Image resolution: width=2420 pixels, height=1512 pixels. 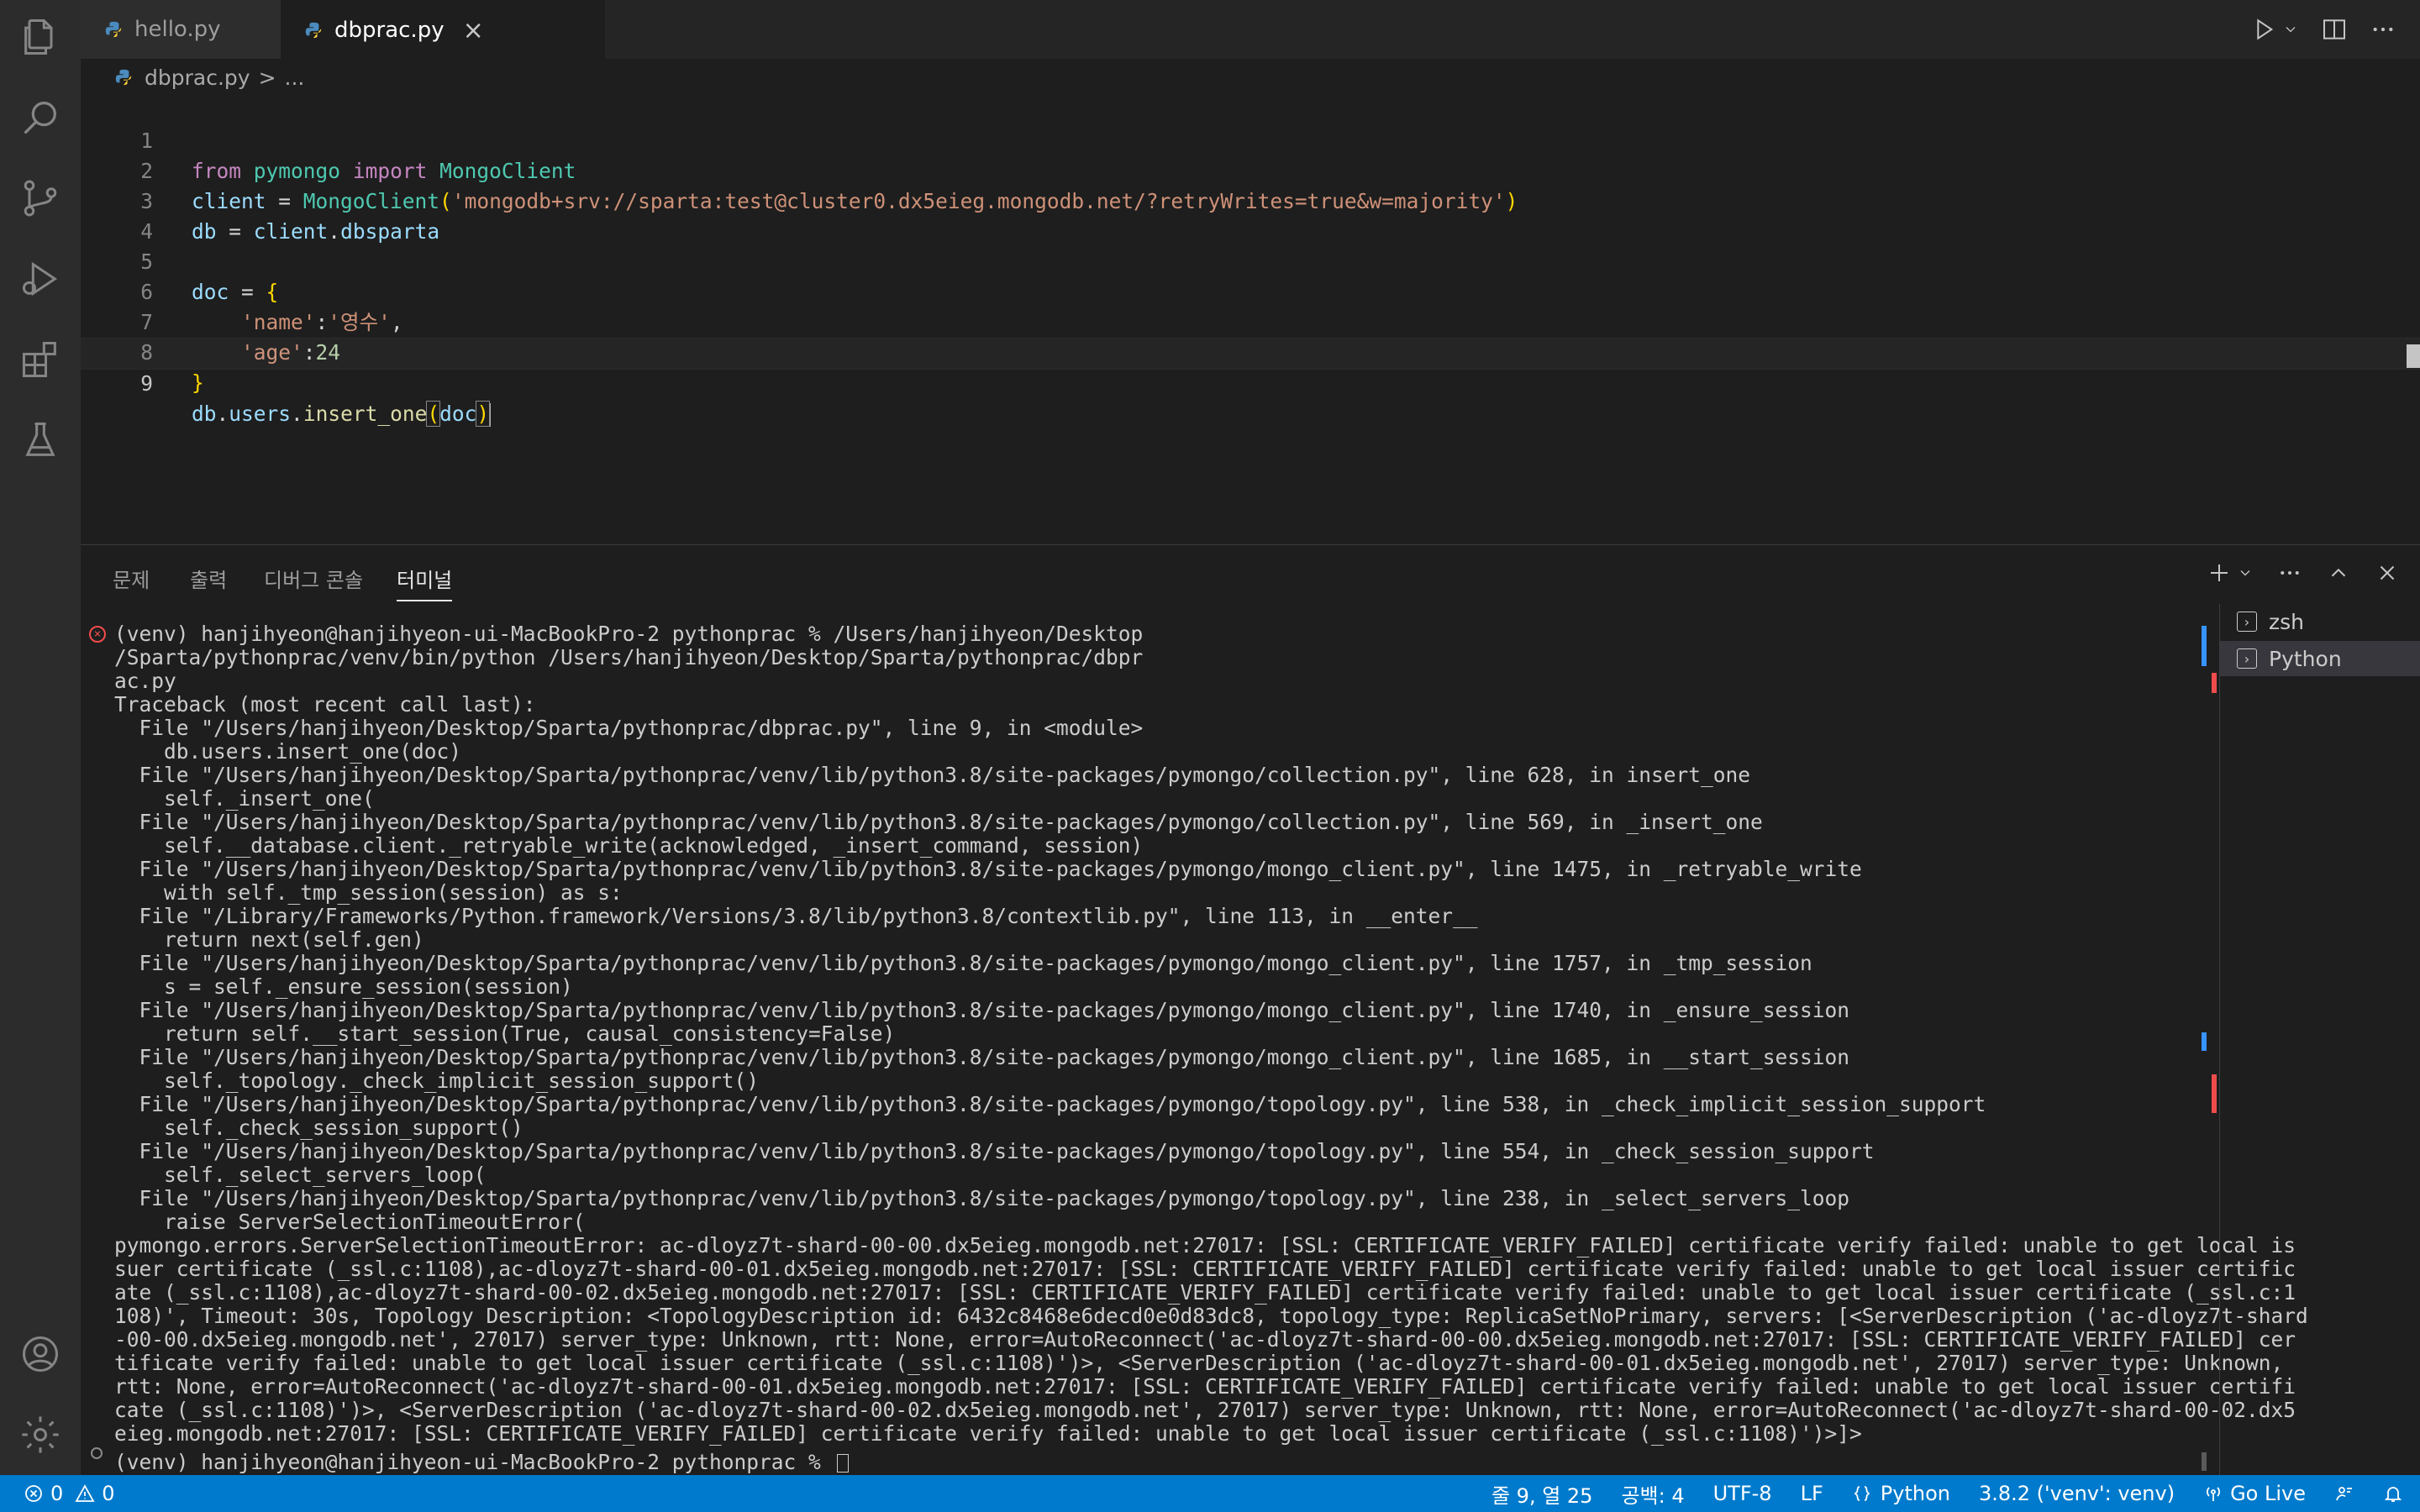 I want to click on editor-actions, so click(x=2335, y=29).